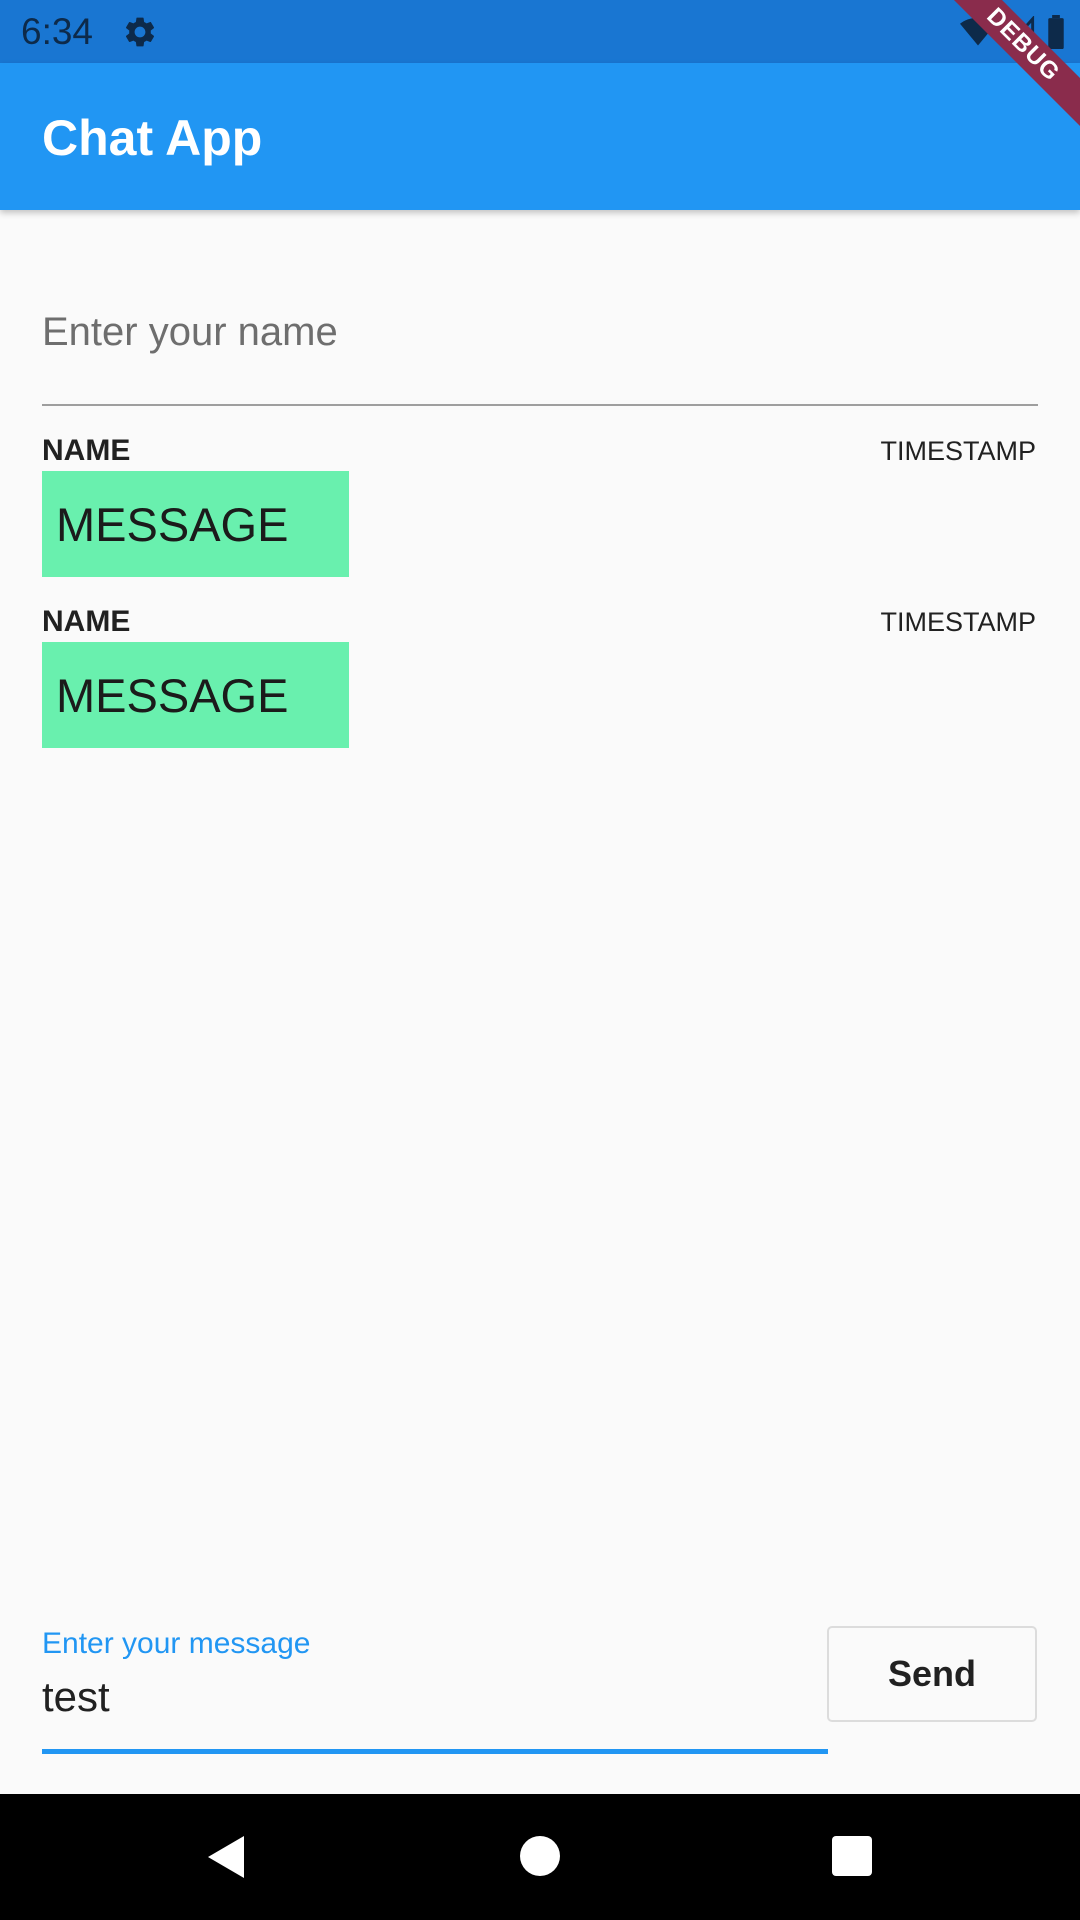  Describe the element at coordinates (540, 31) in the screenshot. I see `status-bar: 6:34` at that location.